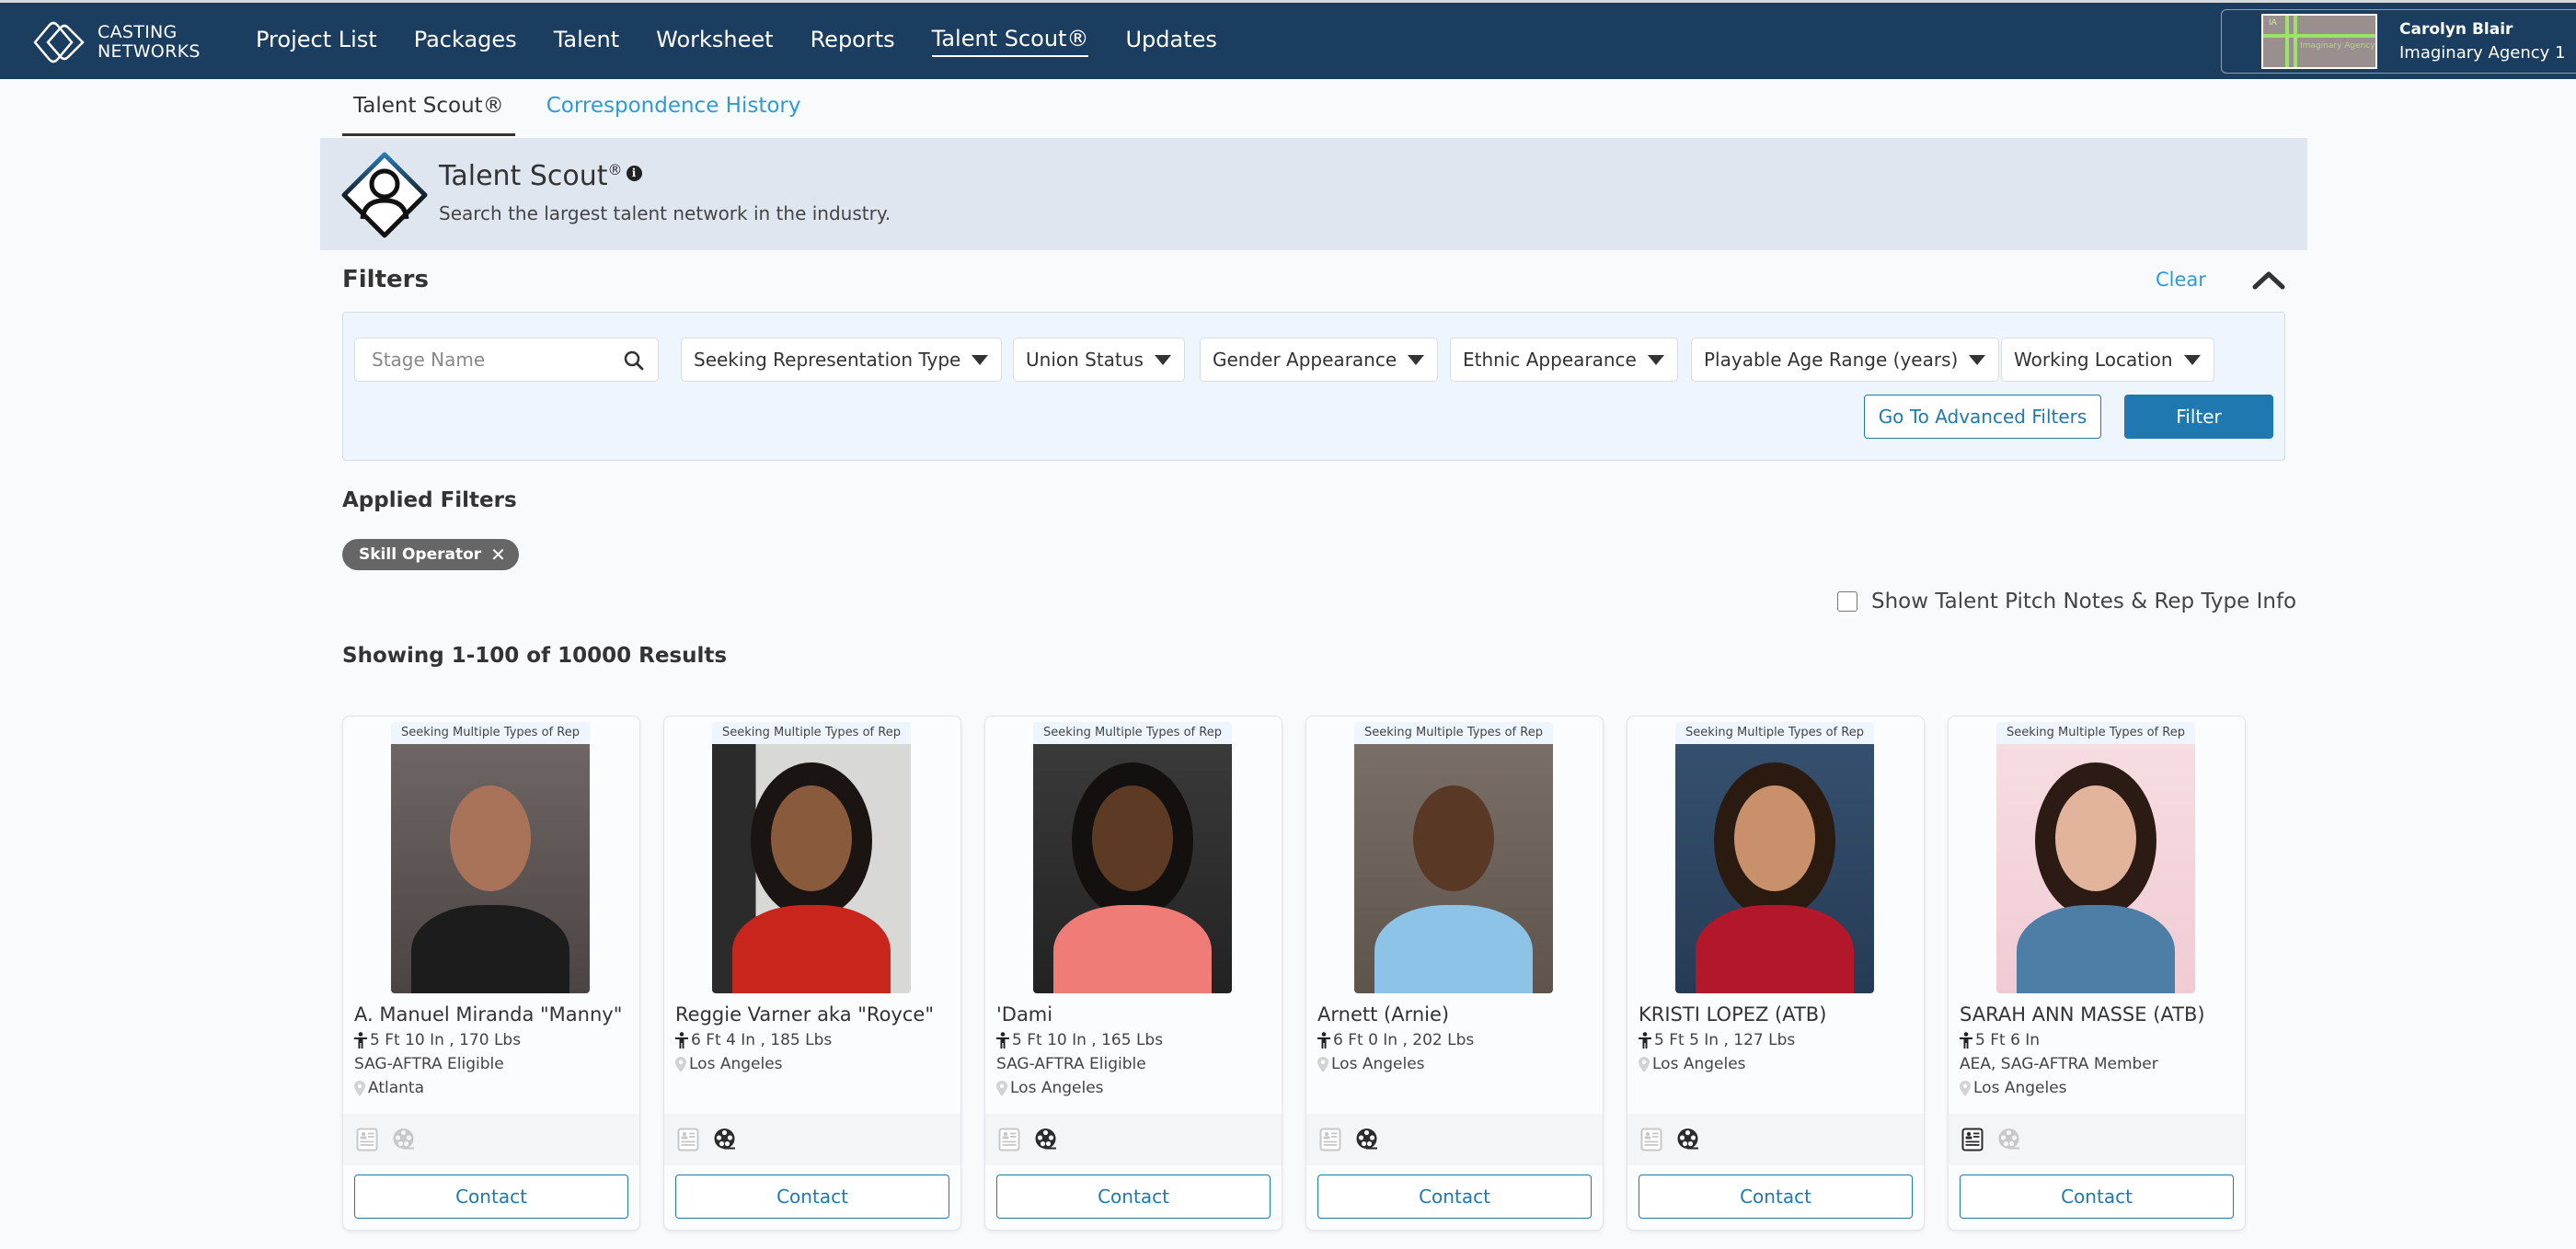 This screenshot has width=2576, height=1249. I want to click on pitch-notes-checkbox, so click(1847, 601).